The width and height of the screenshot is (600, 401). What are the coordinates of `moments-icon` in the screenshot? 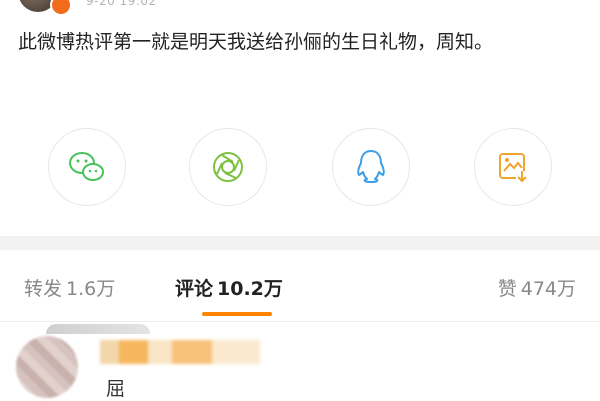 It's located at (228, 167).